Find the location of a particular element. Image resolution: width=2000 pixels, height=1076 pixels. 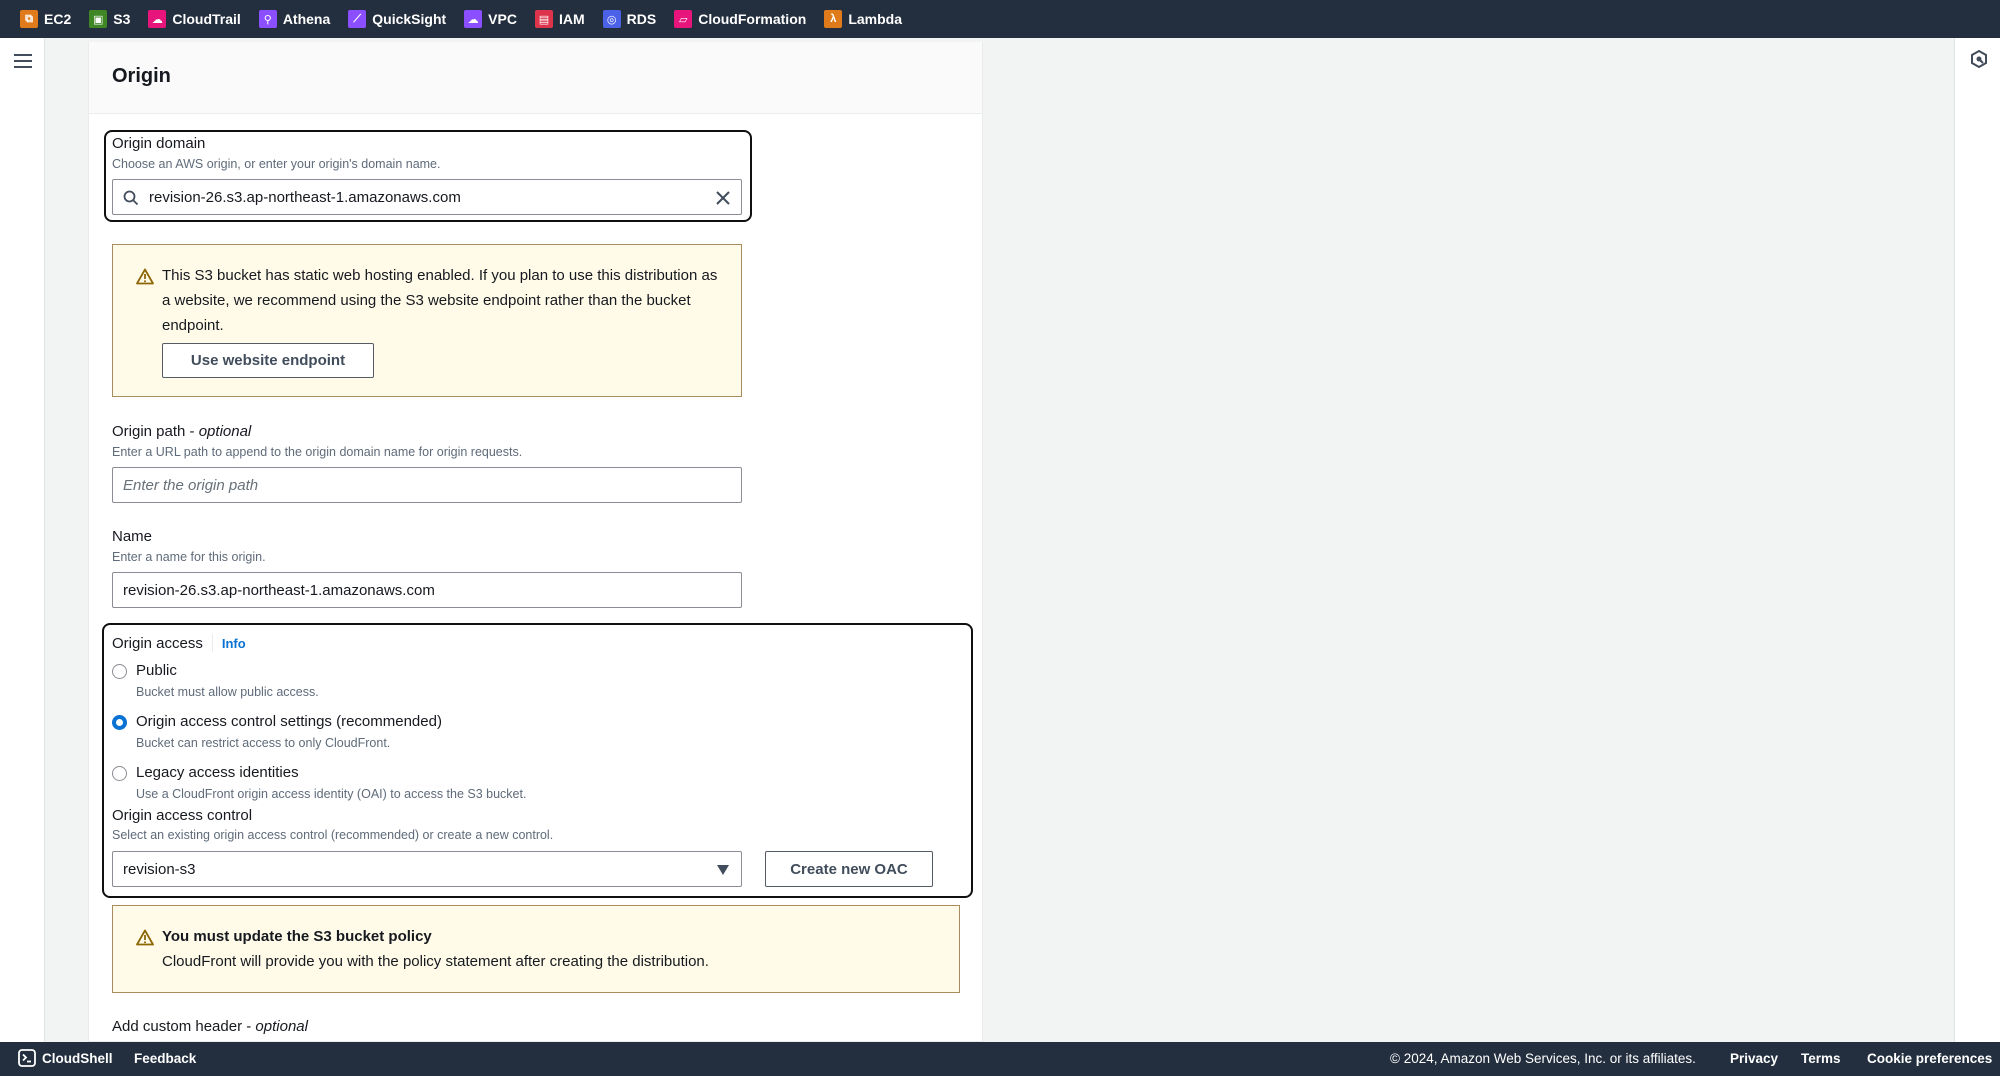

origin-access-header: Origin access Info is located at coordinates (179, 643).